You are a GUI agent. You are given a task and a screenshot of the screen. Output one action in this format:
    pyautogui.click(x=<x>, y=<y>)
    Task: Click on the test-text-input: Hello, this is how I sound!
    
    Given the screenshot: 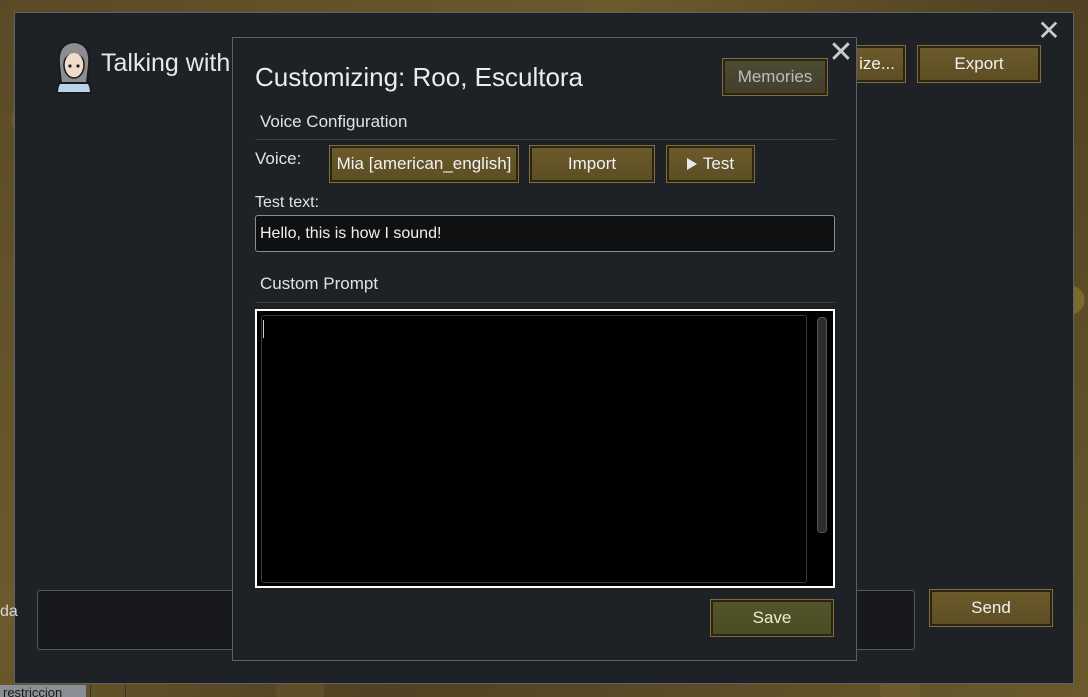 What is the action you would take?
    pyautogui.click(x=545, y=233)
    